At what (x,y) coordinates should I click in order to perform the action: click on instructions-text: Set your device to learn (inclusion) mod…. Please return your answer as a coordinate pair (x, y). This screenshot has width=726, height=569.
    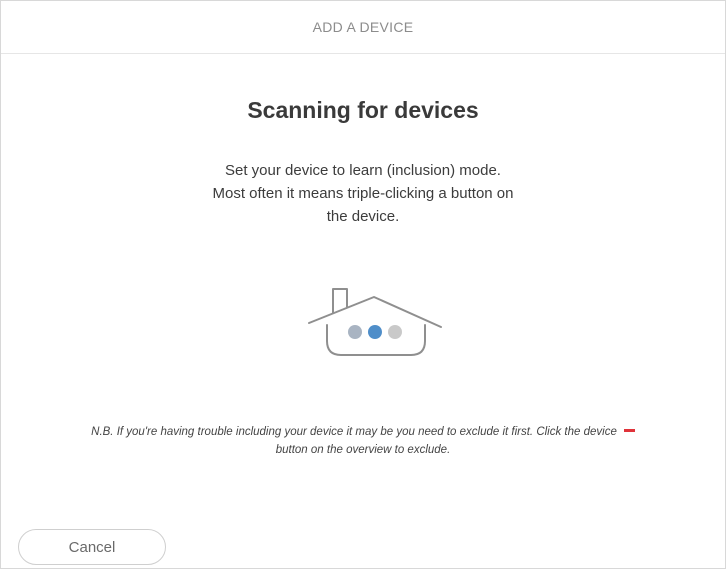
    Looking at the image, I should click on (363, 193).